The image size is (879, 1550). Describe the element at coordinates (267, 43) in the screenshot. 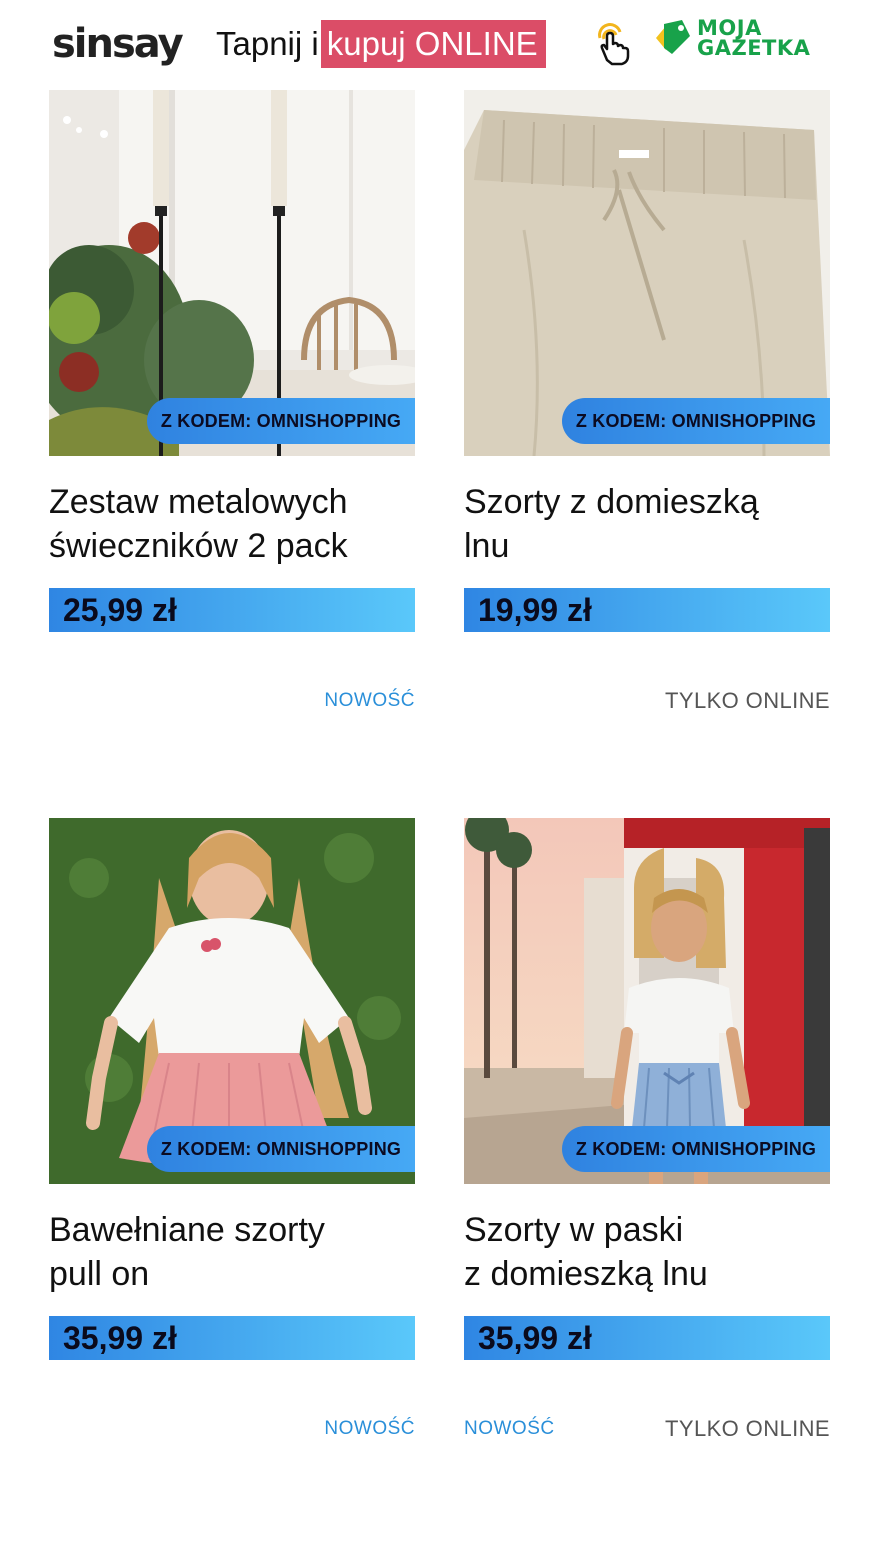

I see `tagline-prefix: Tapnij i` at that location.